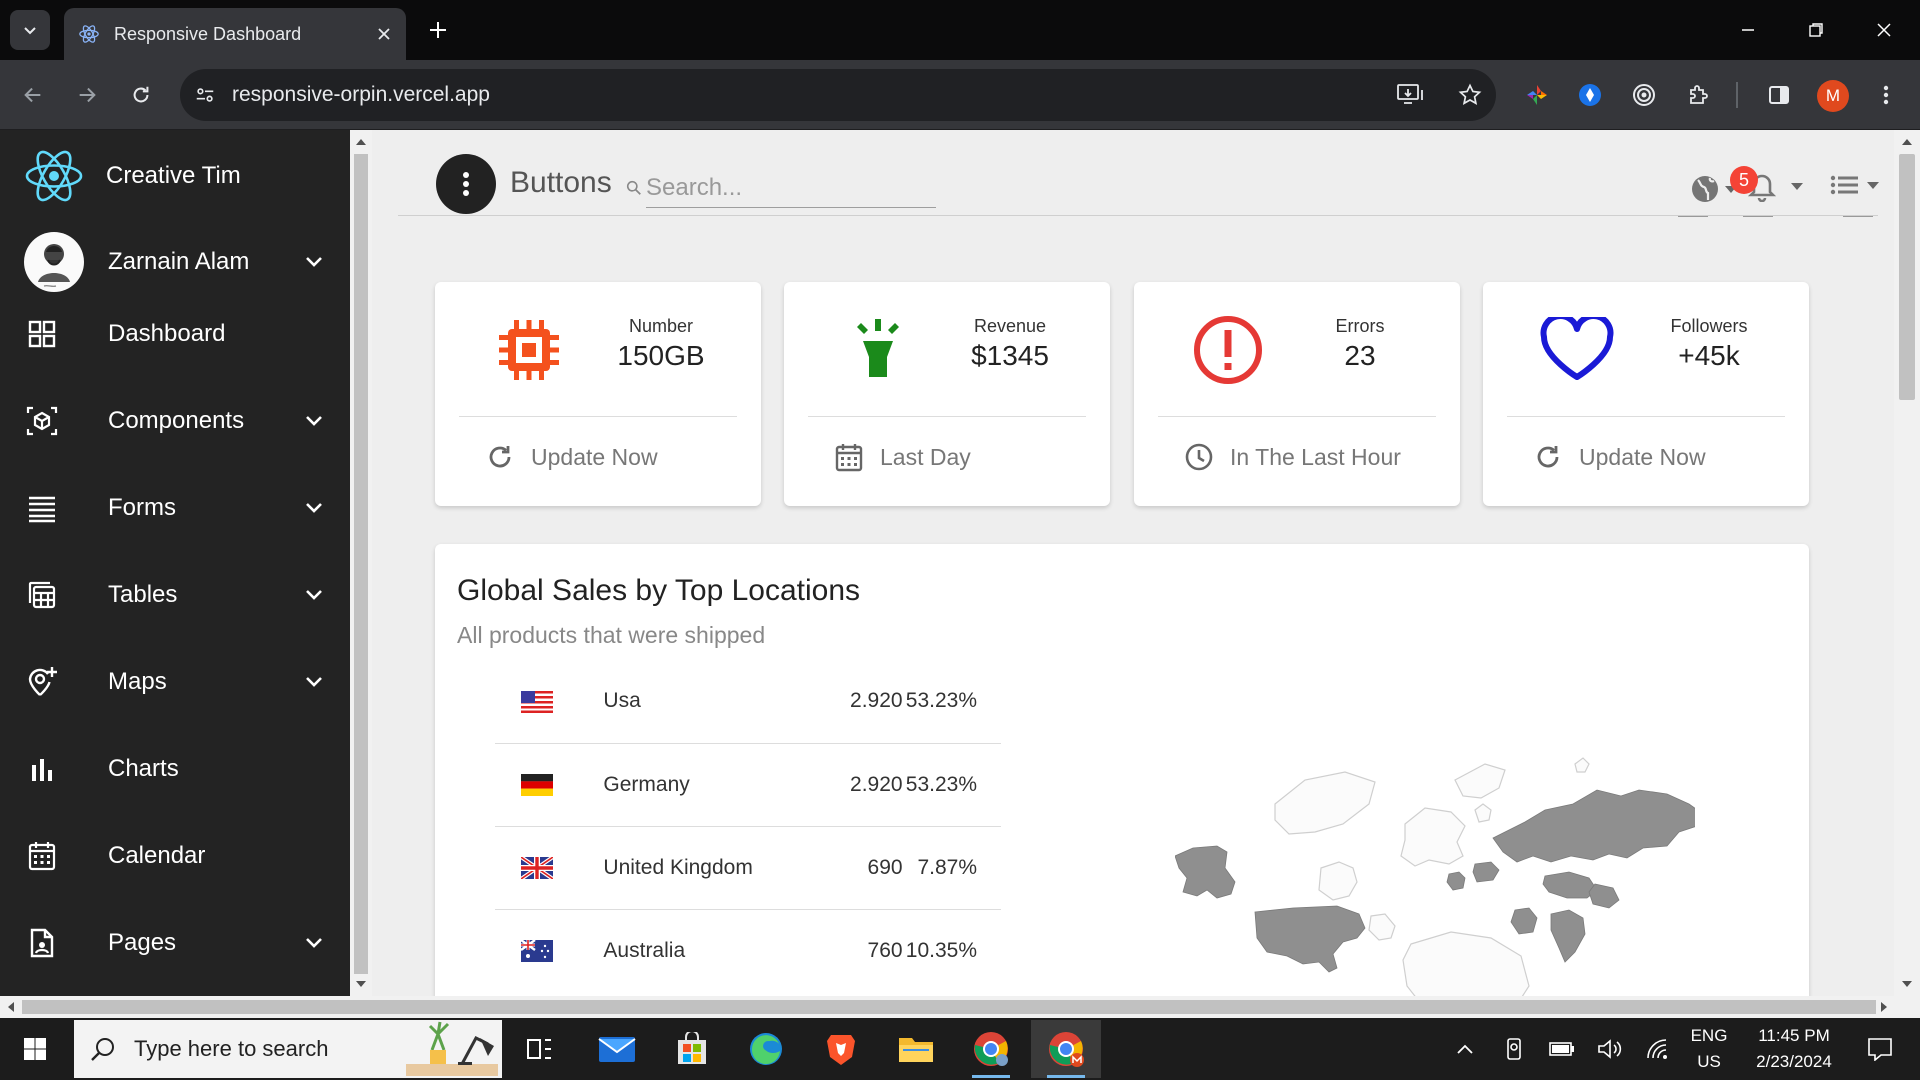 The height and width of the screenshot is (1080, 1920). What do you see at coordinates (1514, 1049) in the screenshot?
I see `meet-now-button` at bounding box center [1514, 1049].